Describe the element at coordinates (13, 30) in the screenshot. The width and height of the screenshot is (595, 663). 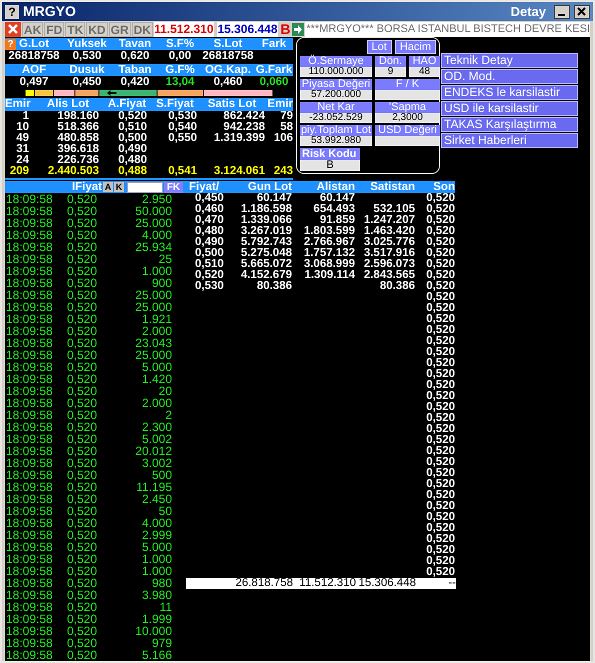
I see `close-icon` at that location.